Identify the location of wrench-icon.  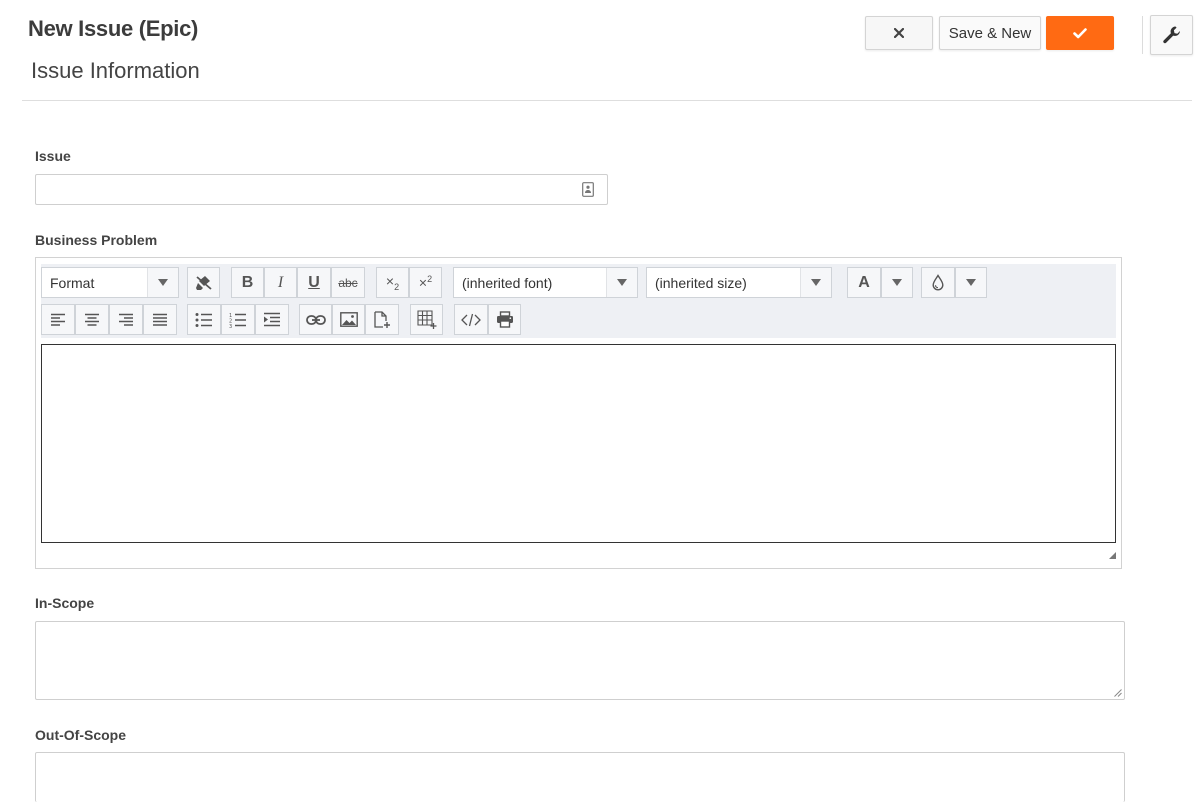
(1171, 35).